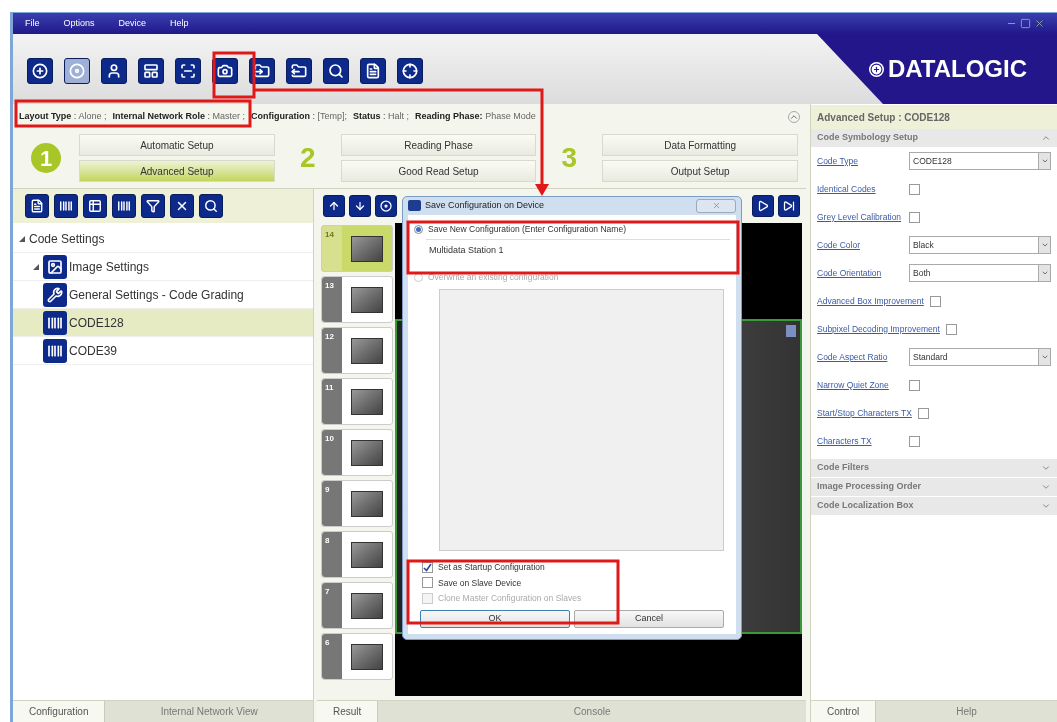 The image size is (1057, 722). Describe the element at coordinates (163, 267) in the screenshot. I see `tree-item: Image Settings` at that location.